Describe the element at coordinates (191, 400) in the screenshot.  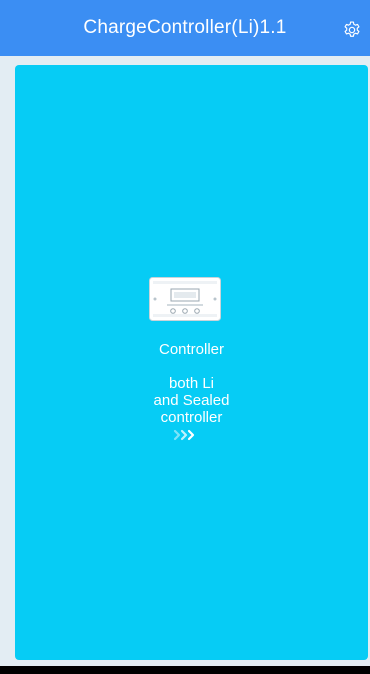
I see `controller-description: both Li and Sealed controller` at that location.